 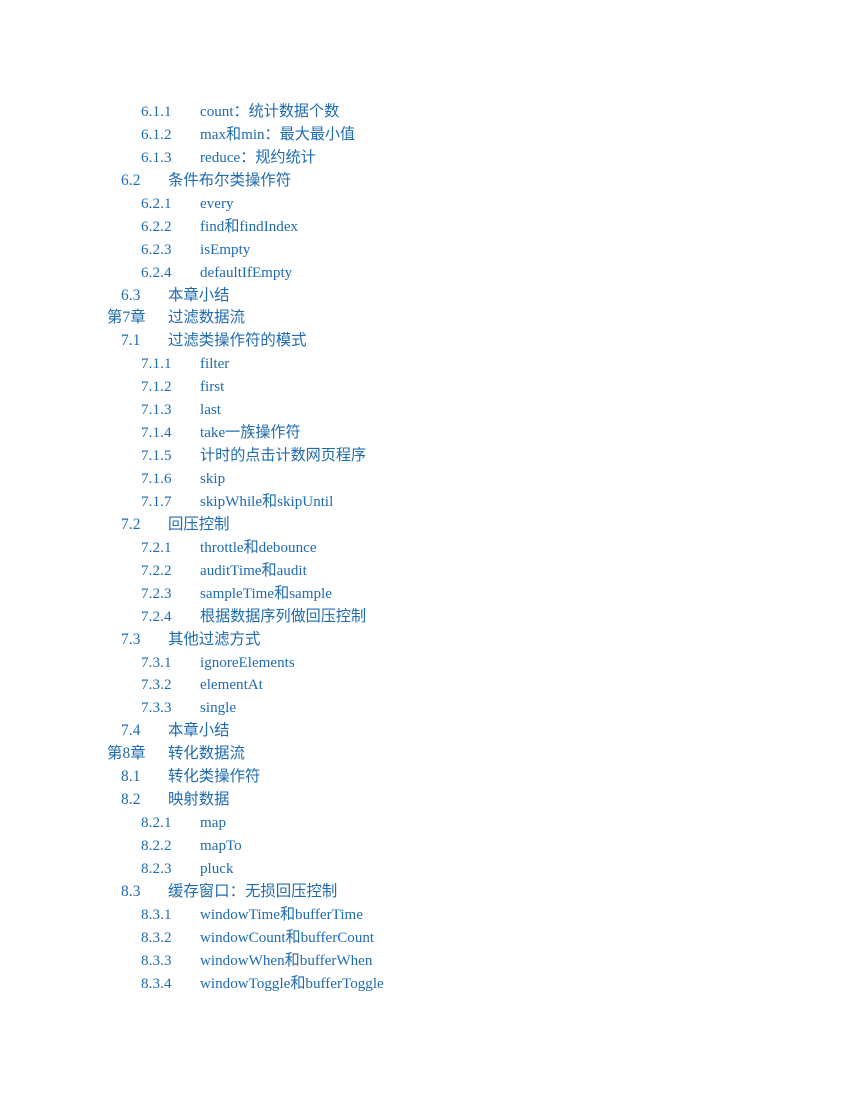 I want to click on toc-entry-title: every, so click(x=217, y=203).